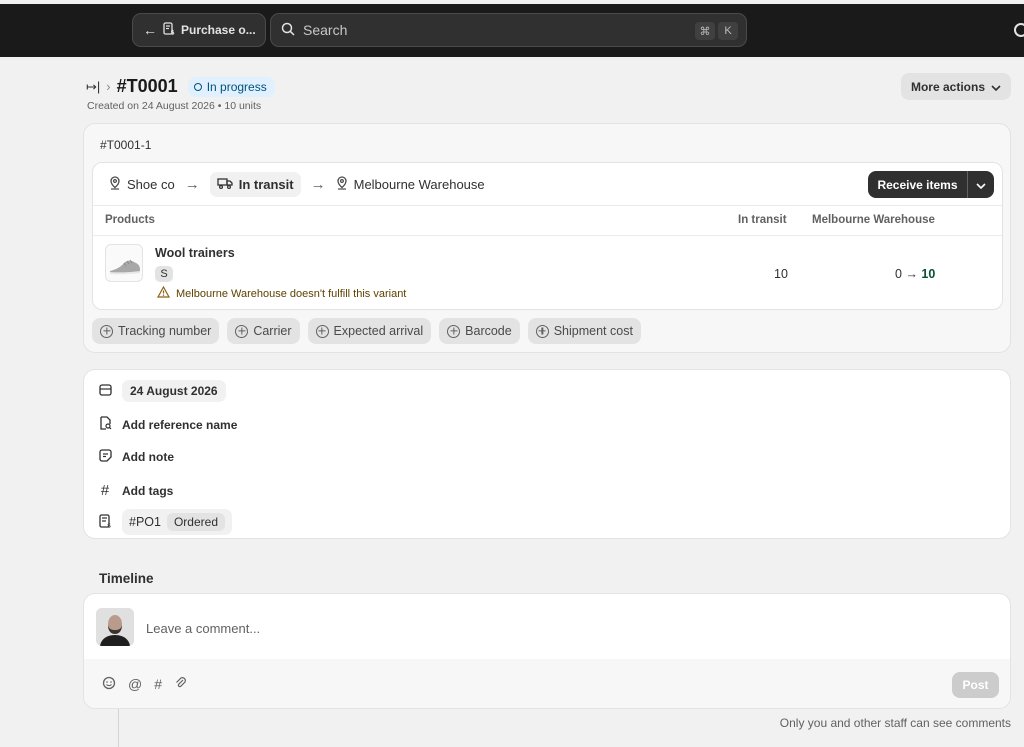 This screenshot has width=1024, height=747. What do you see at coordinates (1019, 30) in the screenshot?
I see `store-icon` at bounding box center [1019, 30].